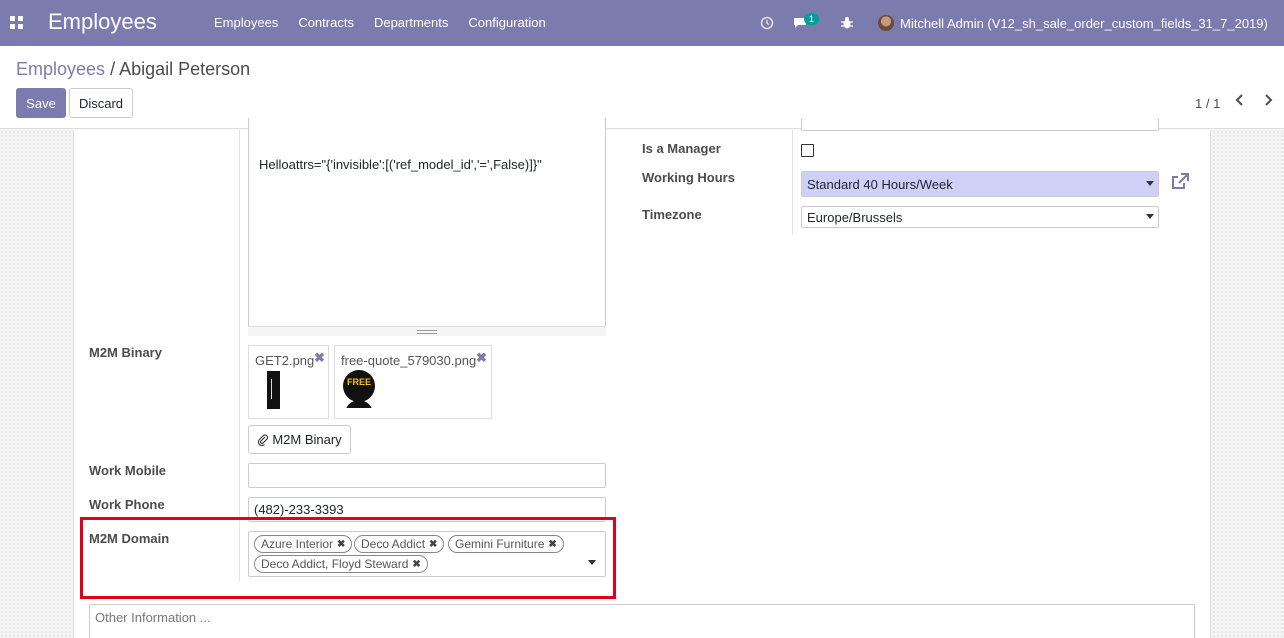  I want to click on pager-next-icon, so click(1268, 102).